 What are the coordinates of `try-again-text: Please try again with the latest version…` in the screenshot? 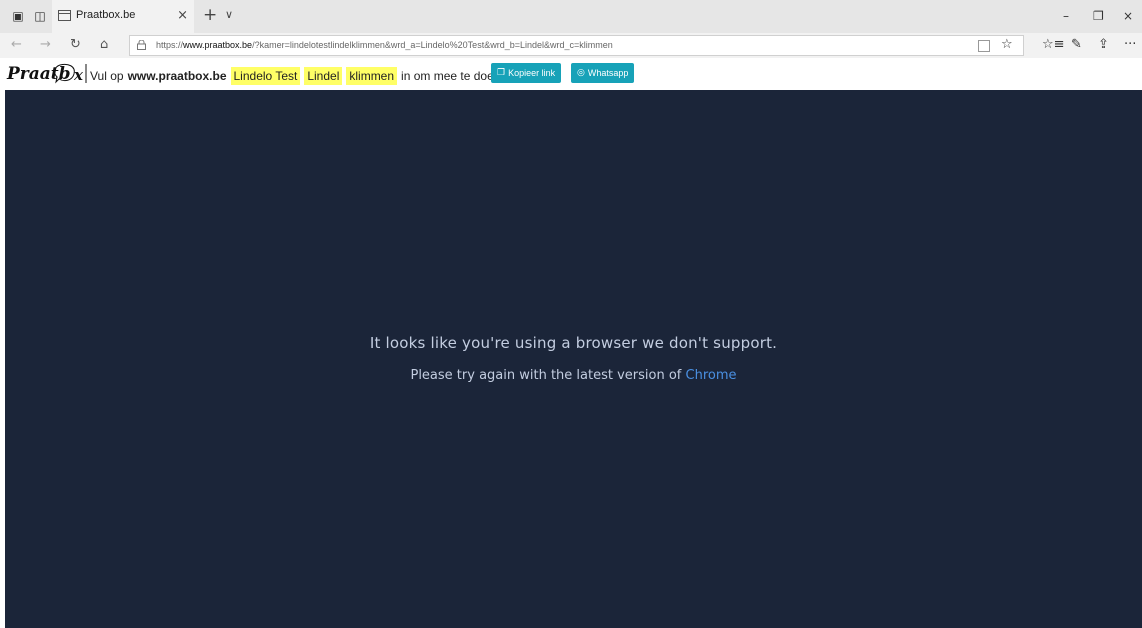 It's located at (546, 375).